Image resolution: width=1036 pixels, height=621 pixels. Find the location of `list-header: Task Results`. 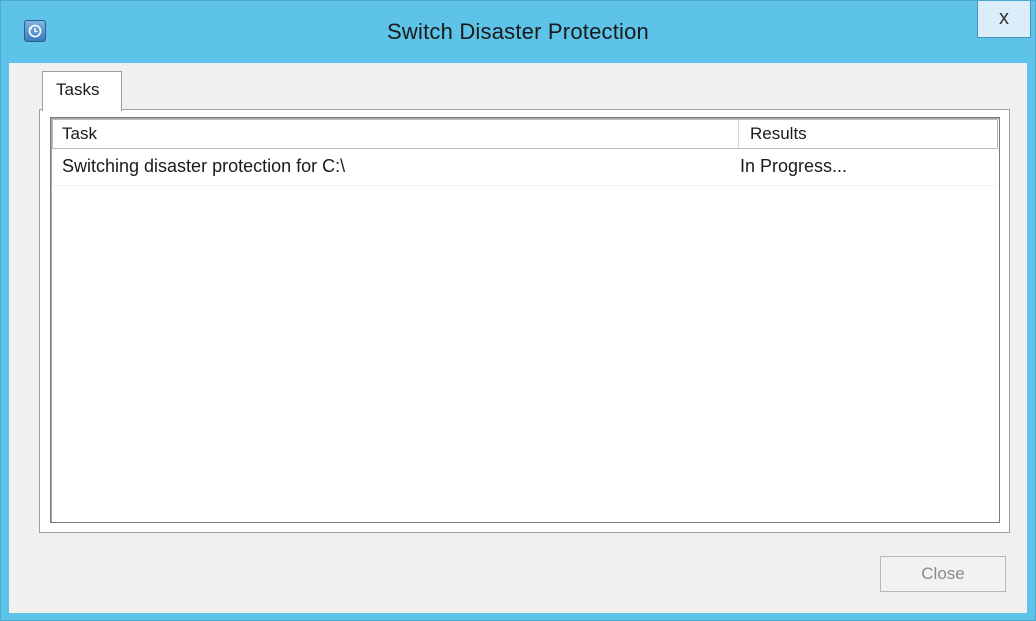

list-header: Task Results is located at coordinates (525, 134).